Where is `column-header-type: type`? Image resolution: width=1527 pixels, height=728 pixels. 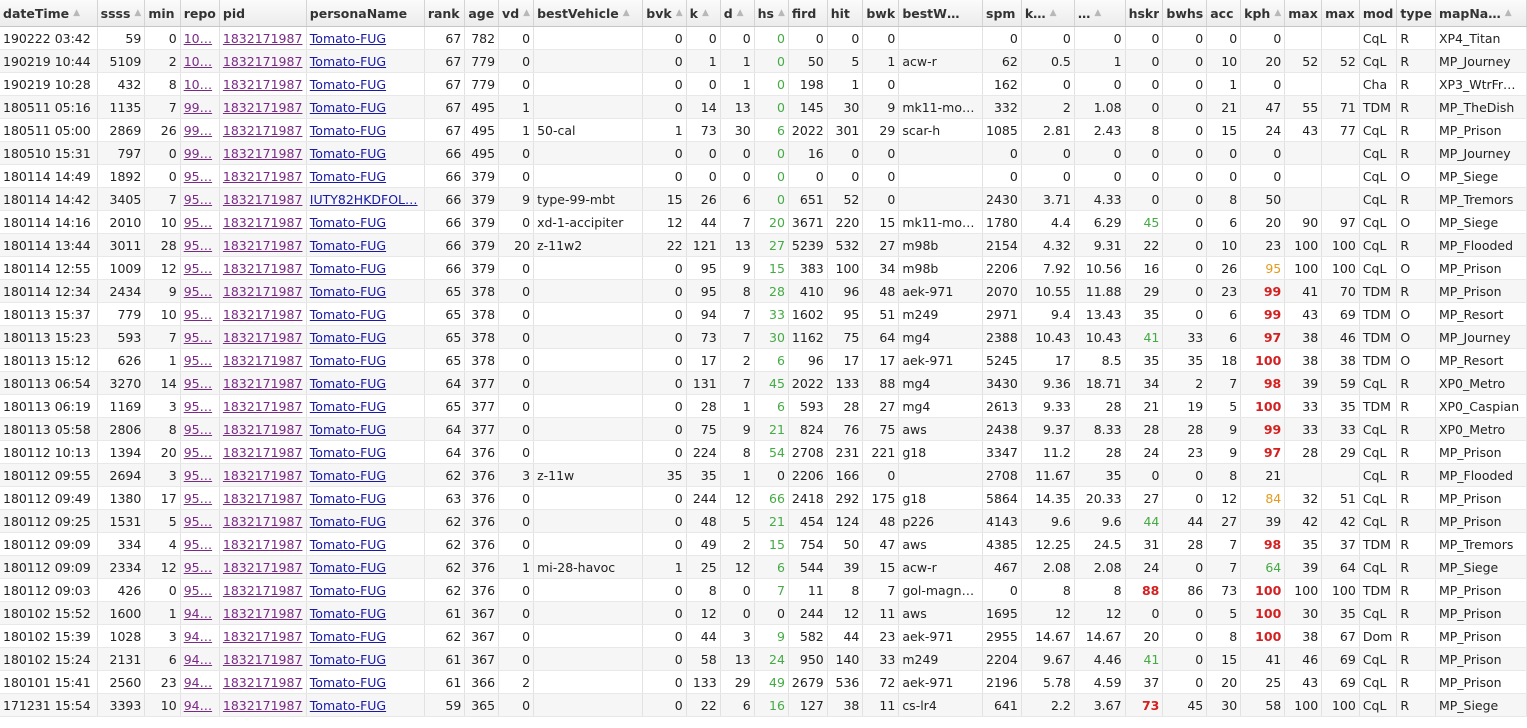 column-header-type: type is located at coordinates (1416, 13).